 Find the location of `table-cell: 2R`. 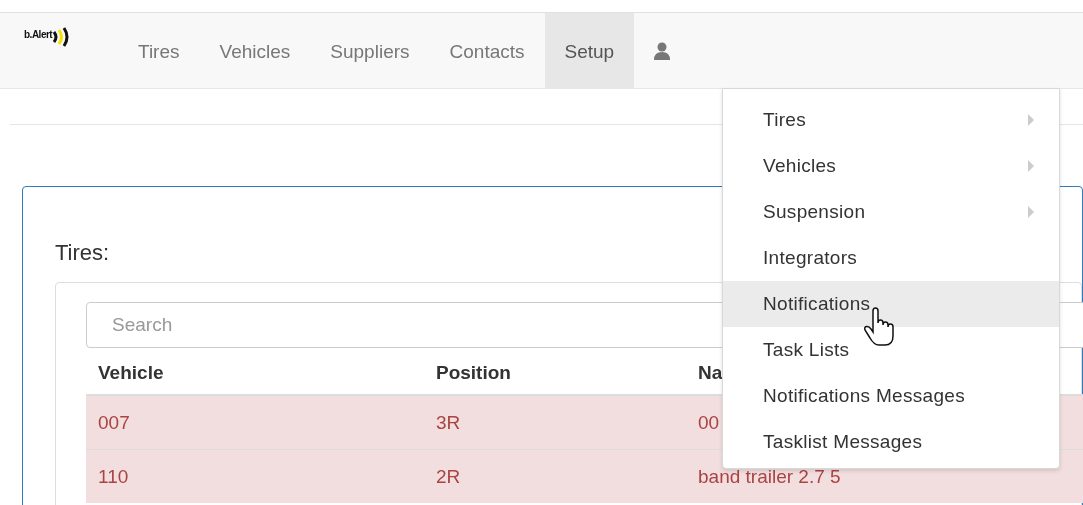

table-cell: 2R is located at coordinates (555, 476).